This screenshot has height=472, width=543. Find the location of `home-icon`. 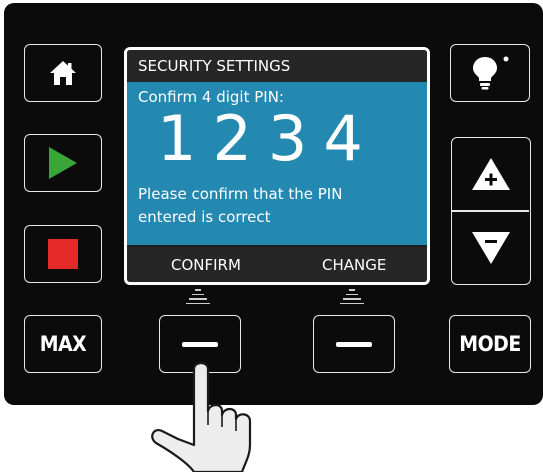

home-icon is located at coordinates (63, 73).